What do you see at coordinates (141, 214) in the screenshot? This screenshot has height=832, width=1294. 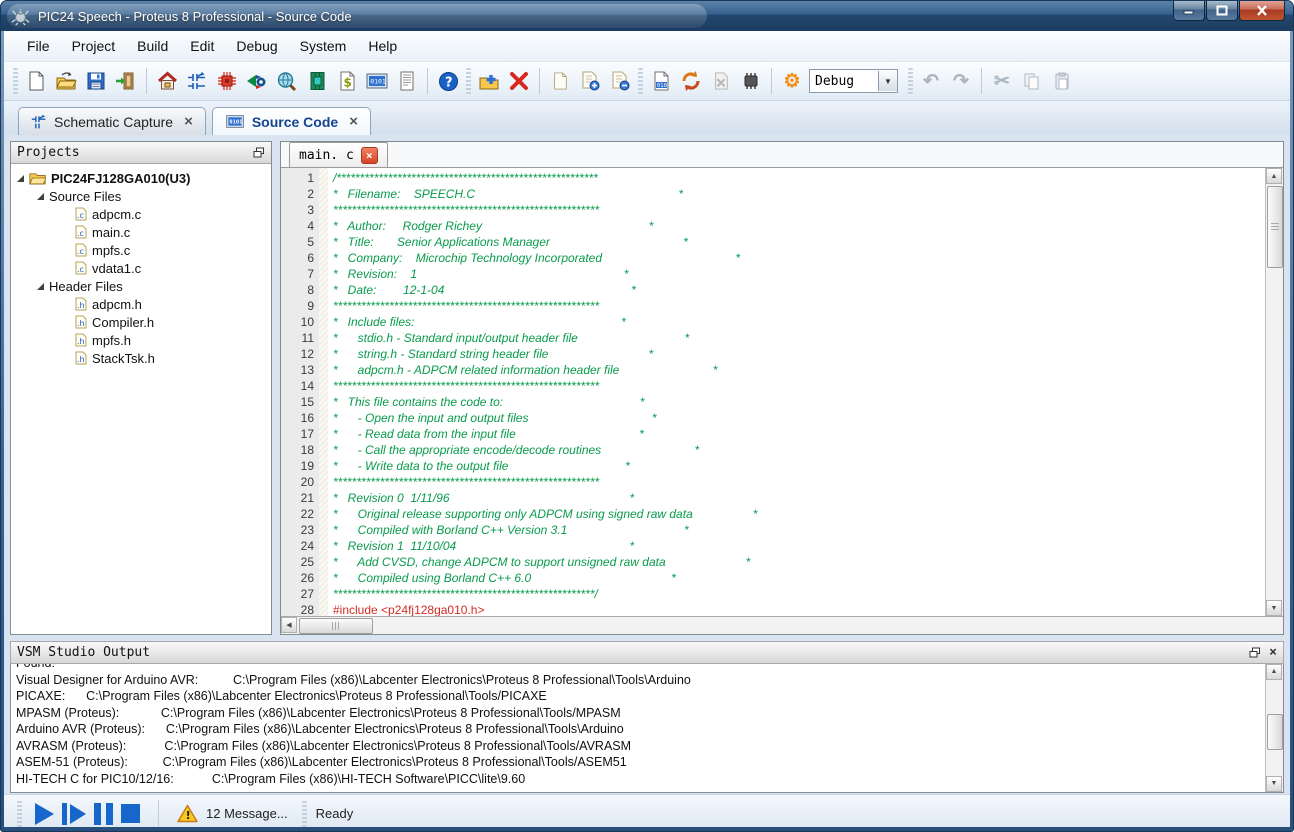 I see `tree-item: .c adpcm.c` at bounding box center [141, 214].